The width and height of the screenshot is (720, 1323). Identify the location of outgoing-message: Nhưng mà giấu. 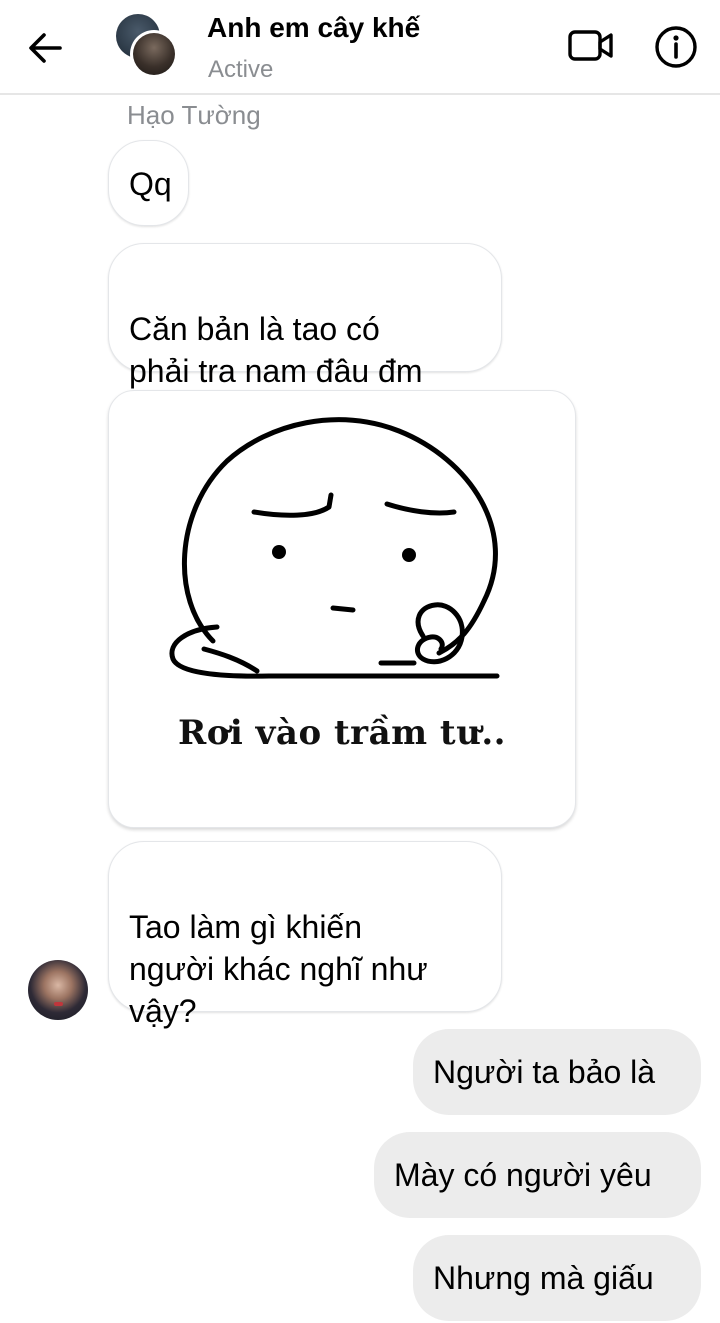
(557, 1278).